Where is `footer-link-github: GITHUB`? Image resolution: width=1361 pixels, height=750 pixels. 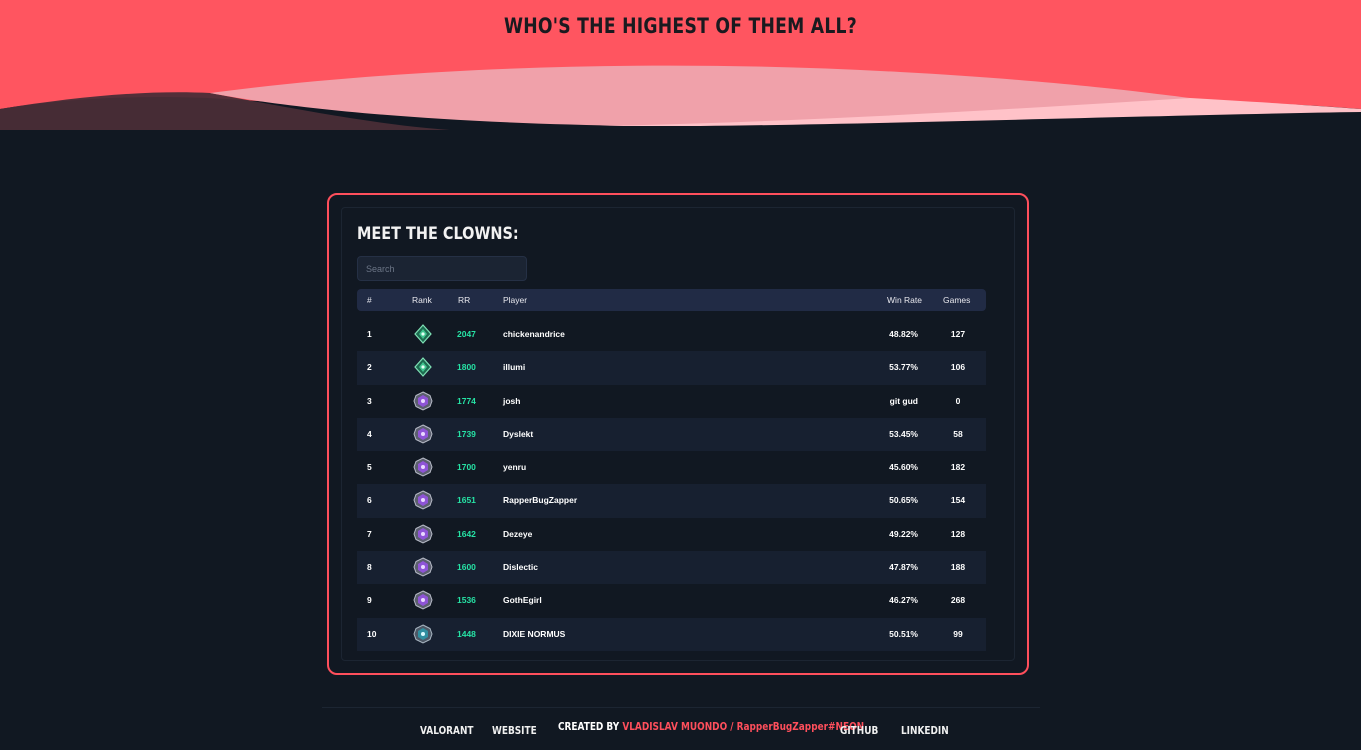
footer-link-github: GITHUB is located at coordinates (859, 731).